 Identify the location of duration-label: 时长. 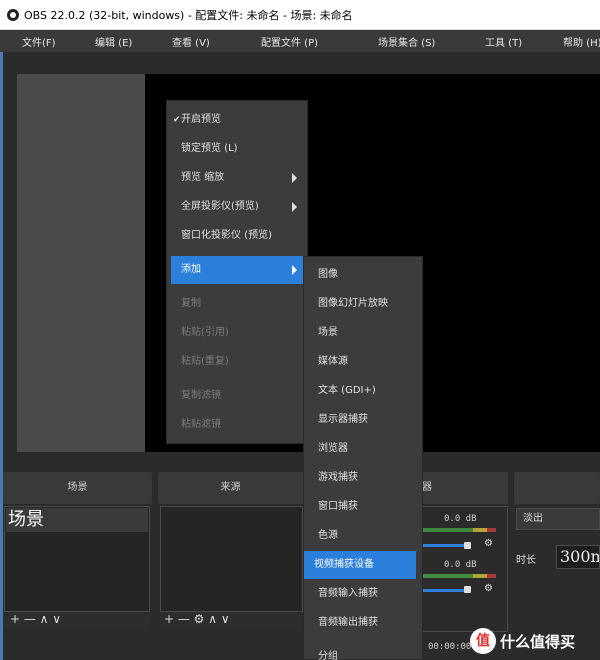
(526, 560).